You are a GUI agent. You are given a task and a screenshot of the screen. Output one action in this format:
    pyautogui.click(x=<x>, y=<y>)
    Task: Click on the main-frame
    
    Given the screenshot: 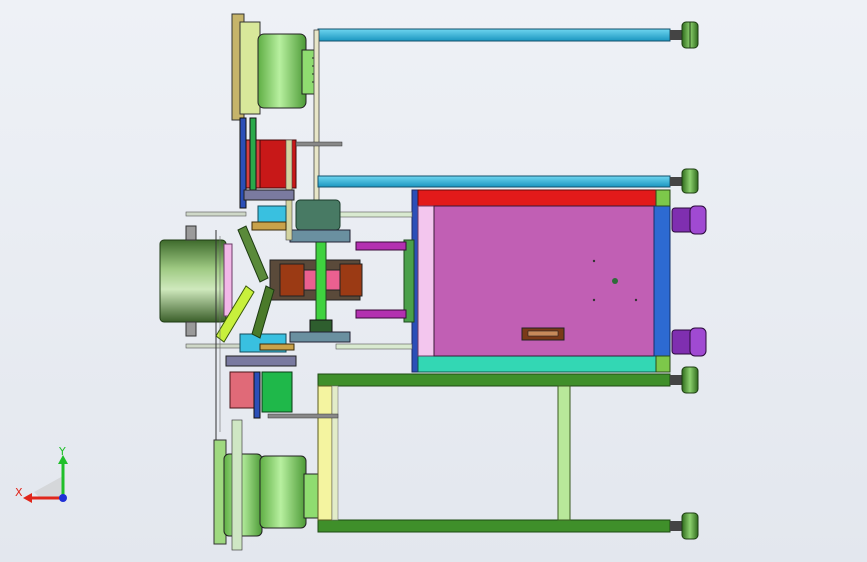 What is the action you would take?
    pyautogui.click(x=541, y=281)
    